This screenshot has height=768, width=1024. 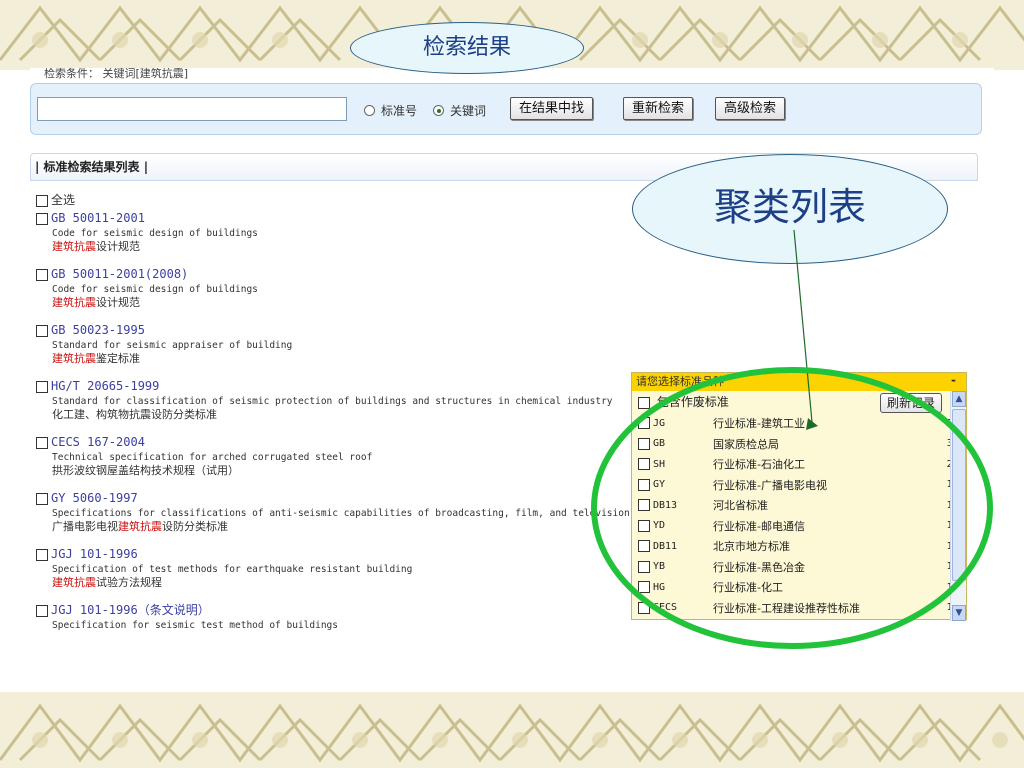 I want to click on cluster-row-code: SH, so click(x=659, y=464).